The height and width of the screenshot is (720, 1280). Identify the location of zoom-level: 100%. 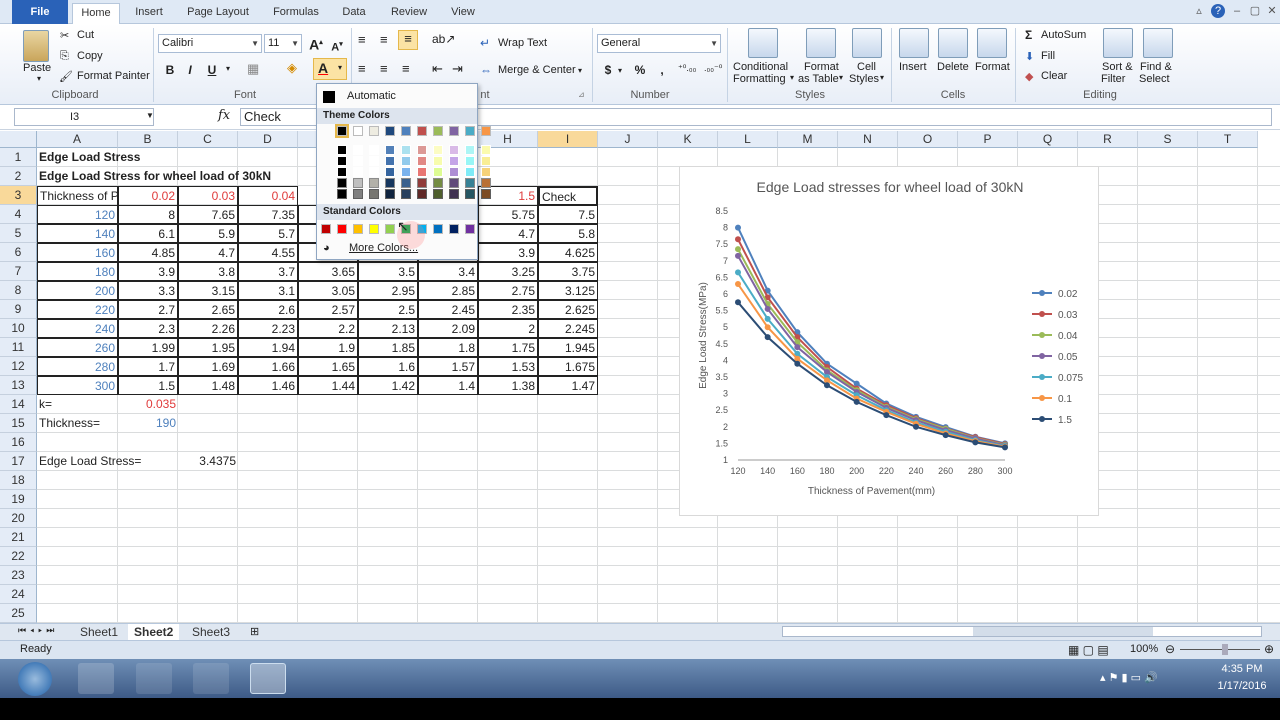
(1144, 649).